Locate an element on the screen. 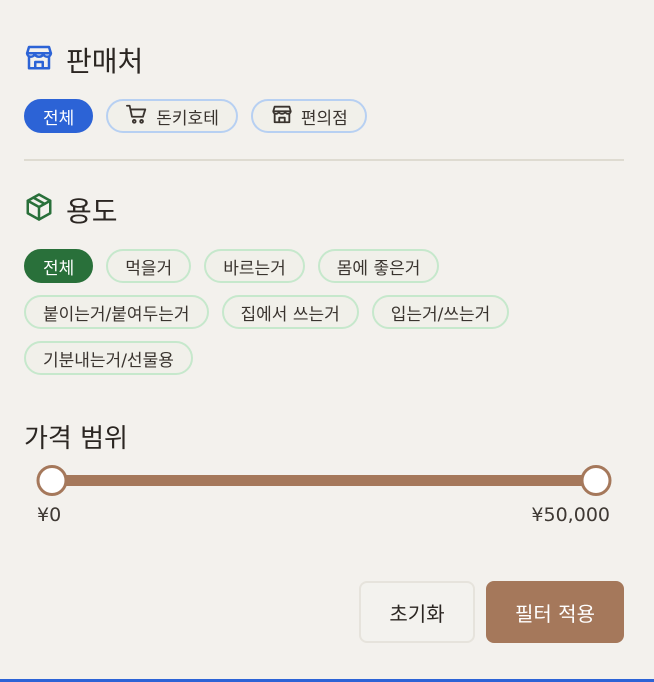 The height and width of the screenshot is (682, 654). usage-chip-all: 전체 is located at coordinates (59, 266).